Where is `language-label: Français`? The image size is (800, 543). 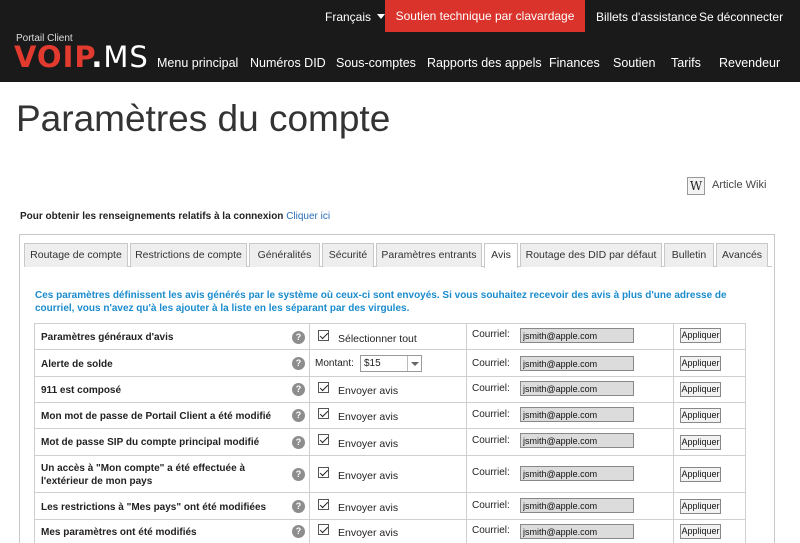
language-label: Français is located at coordinates (348, 17).